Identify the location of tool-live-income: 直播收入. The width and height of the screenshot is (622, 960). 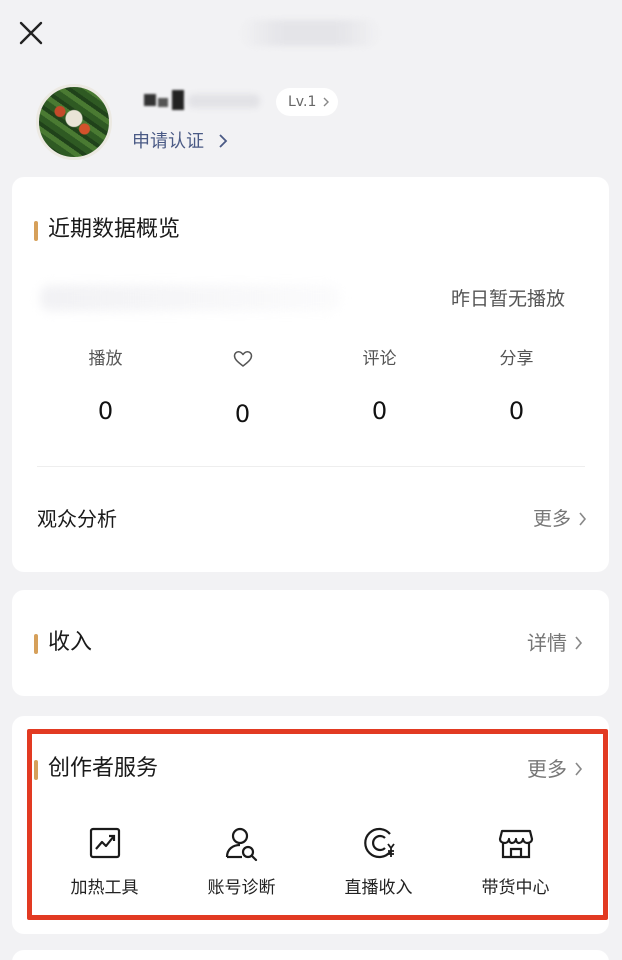
(378, 864).